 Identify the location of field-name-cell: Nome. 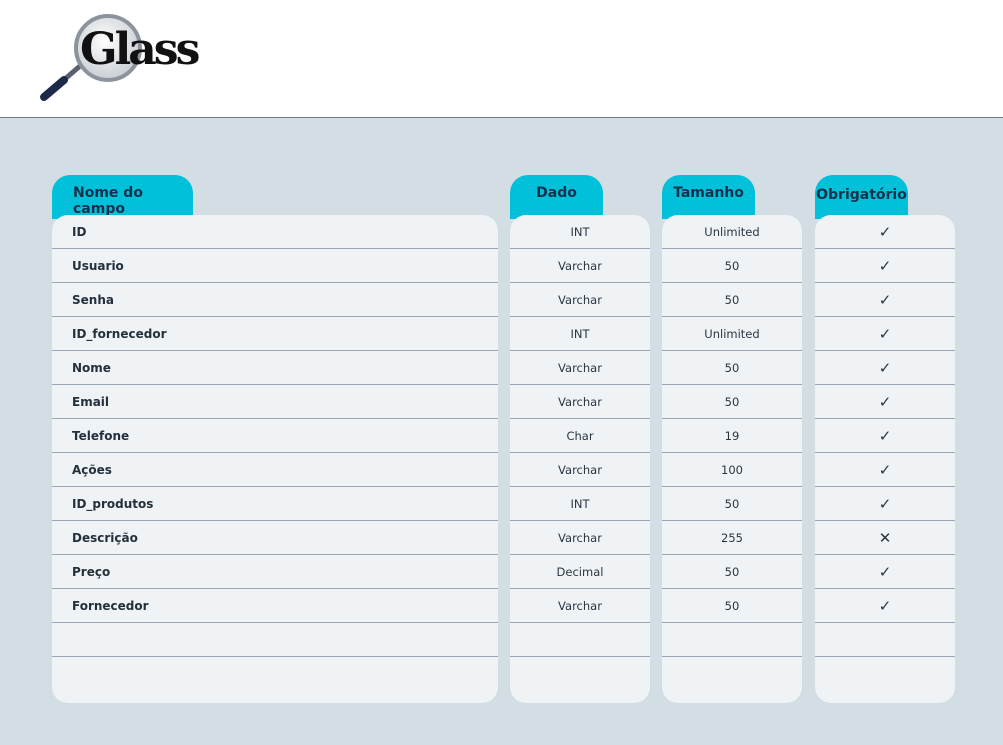
(275, 368).